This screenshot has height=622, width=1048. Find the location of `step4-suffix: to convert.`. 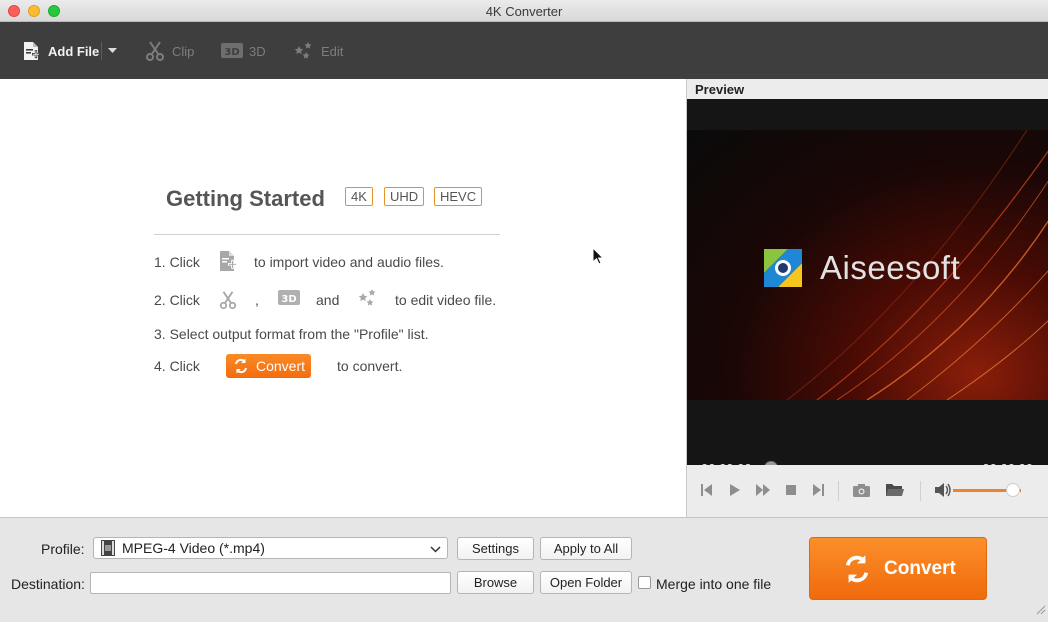

step4-suffix: to convert. is located at coordinates (370, 366).